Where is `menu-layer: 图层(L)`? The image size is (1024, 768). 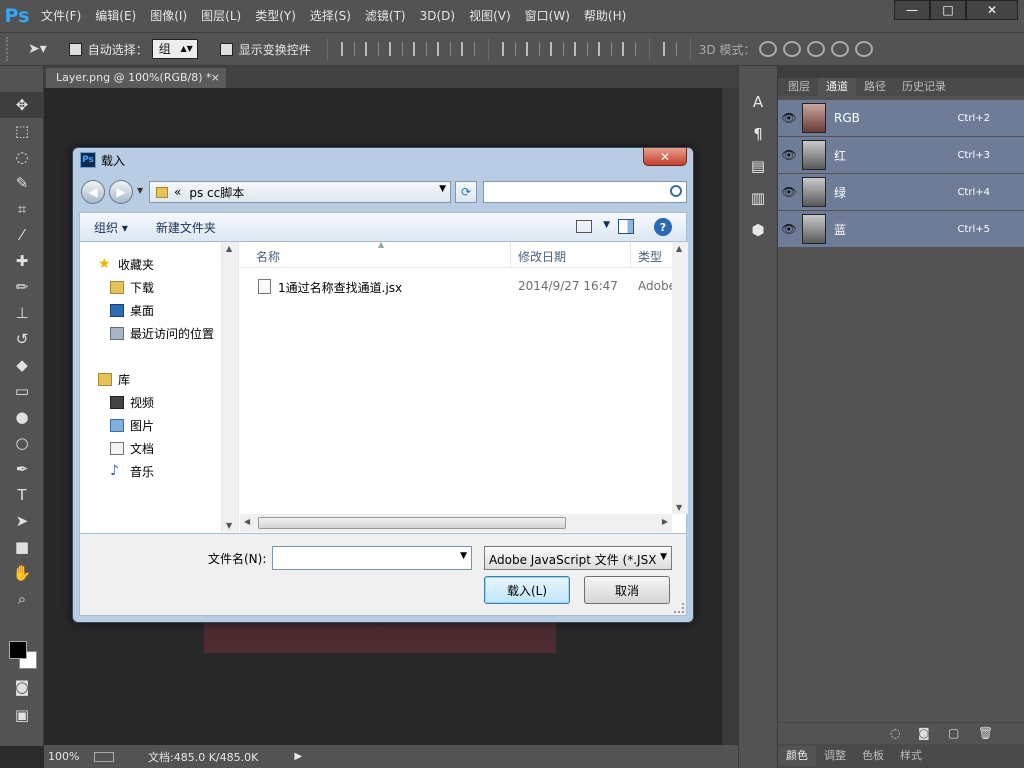
menu-layer: 图层(L) is located at coordinates (221, 16).